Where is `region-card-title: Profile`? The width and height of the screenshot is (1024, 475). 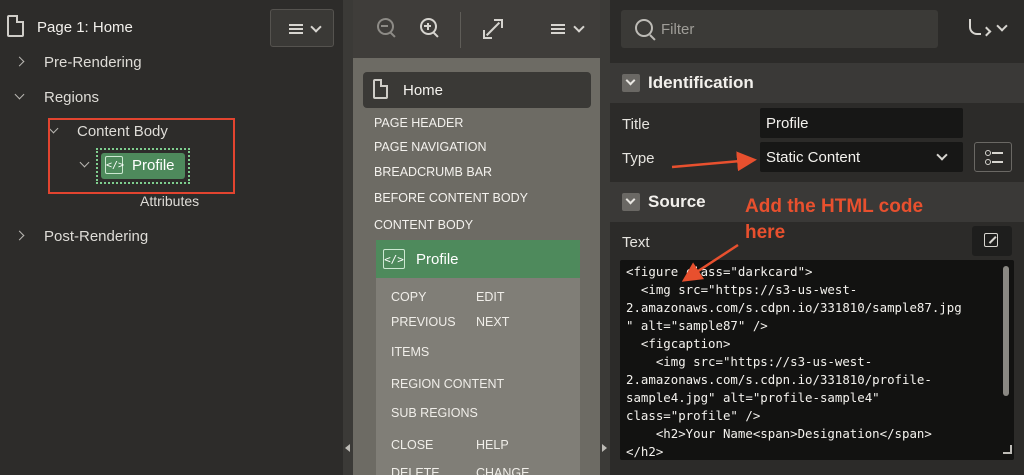
region-card-title: Profile is located at coordinates (437, 259).